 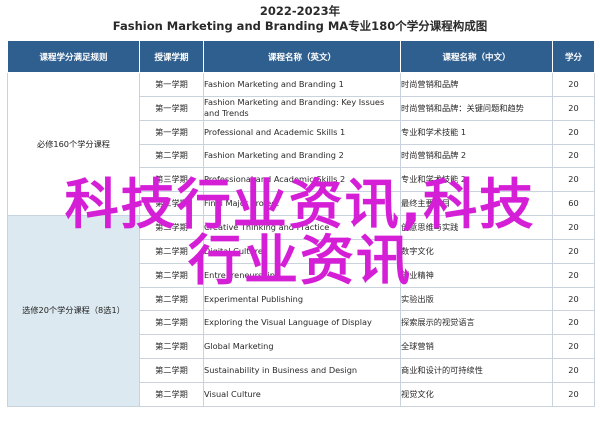 What do you see at coordinates (302, 156) in the screenshot?
I see `course-name-en: Fashion Marketing and Branding 2` at bounding box center [302, 156].